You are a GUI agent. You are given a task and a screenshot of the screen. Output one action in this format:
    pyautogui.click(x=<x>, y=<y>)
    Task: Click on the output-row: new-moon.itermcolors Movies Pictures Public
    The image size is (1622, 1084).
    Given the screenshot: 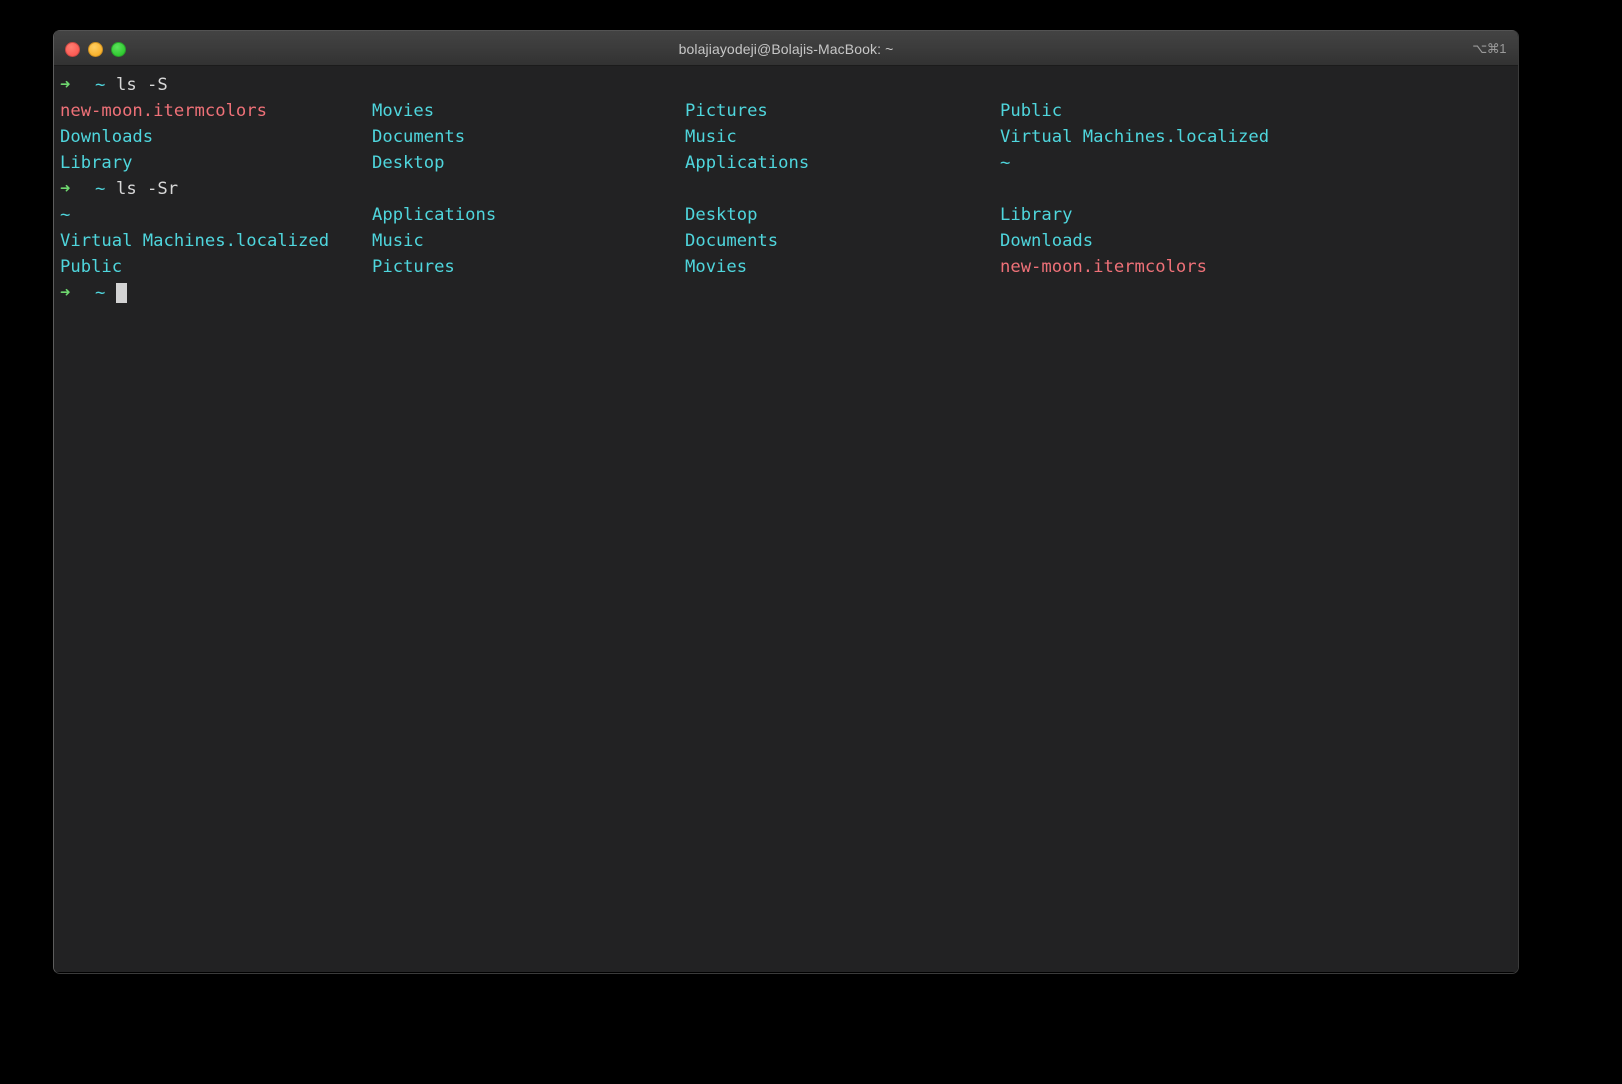 What is the action you would take?
    pyautogui.click(x=786, y=111)
    